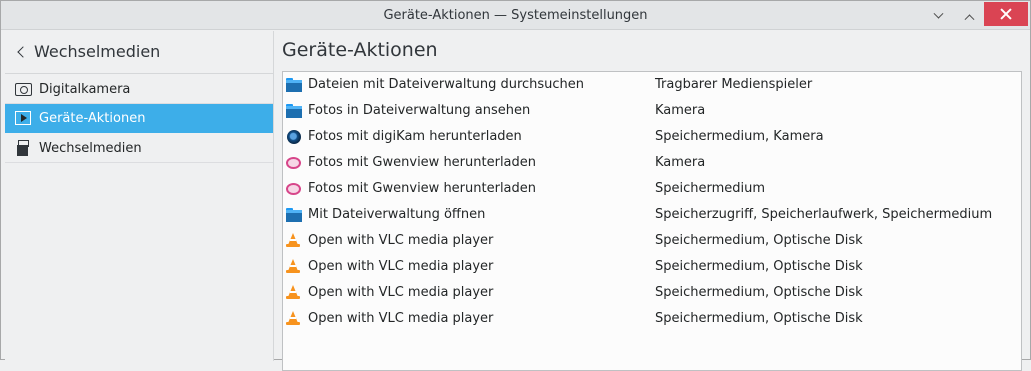 The image size is (1031, 371). Describe the element at coordinates (397, 214) in the screenshot. I see `action-name: Mit Dateiverwaltung öffnen` at that location.